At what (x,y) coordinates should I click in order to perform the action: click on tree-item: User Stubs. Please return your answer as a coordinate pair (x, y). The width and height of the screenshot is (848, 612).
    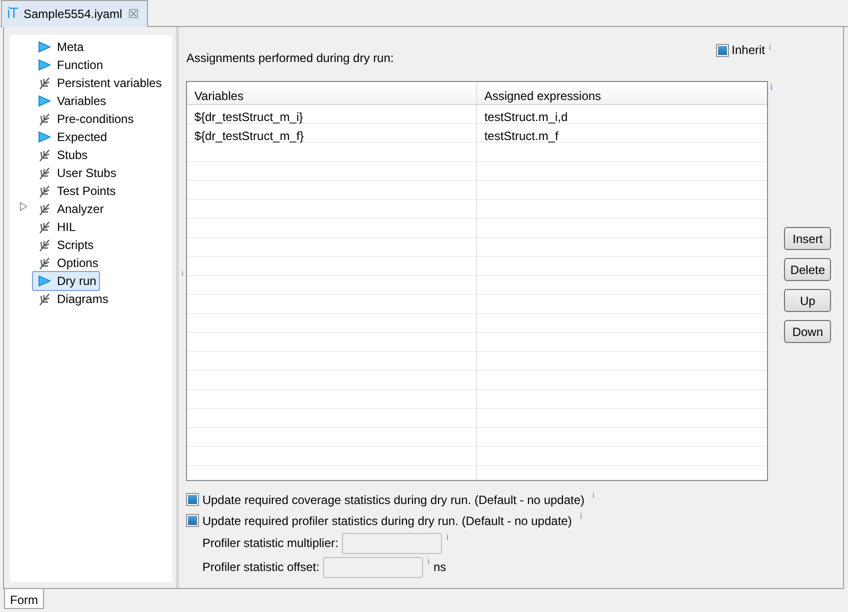
    Looking at the image, I should click on (76, 173).